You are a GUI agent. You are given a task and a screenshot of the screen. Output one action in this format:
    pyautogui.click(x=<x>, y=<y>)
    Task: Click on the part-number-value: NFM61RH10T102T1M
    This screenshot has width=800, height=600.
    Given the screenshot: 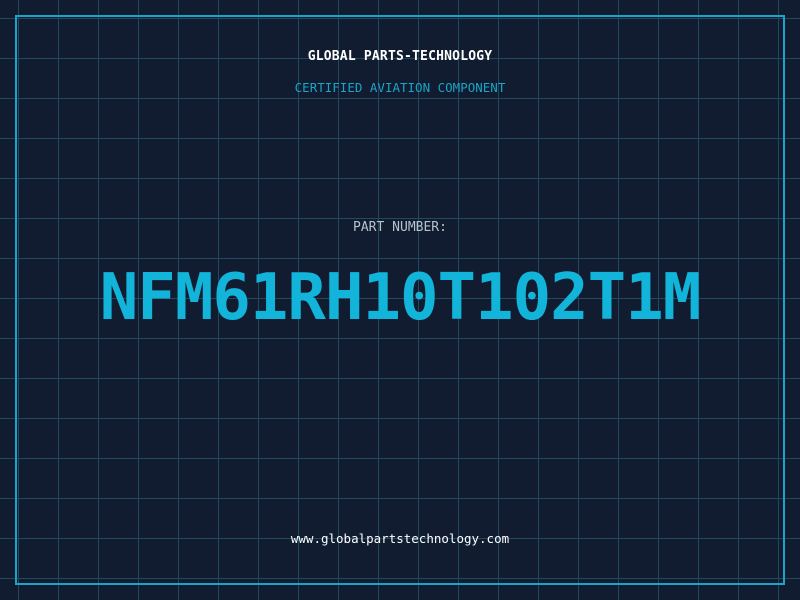 What is the action you would take?
    pyautogui.click(x=400, y=298)
    